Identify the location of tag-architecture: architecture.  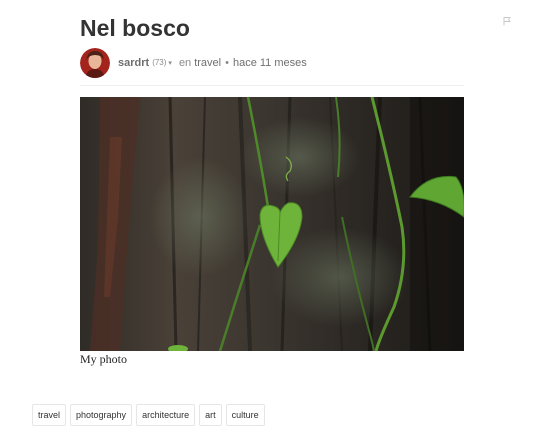
(166, 415).